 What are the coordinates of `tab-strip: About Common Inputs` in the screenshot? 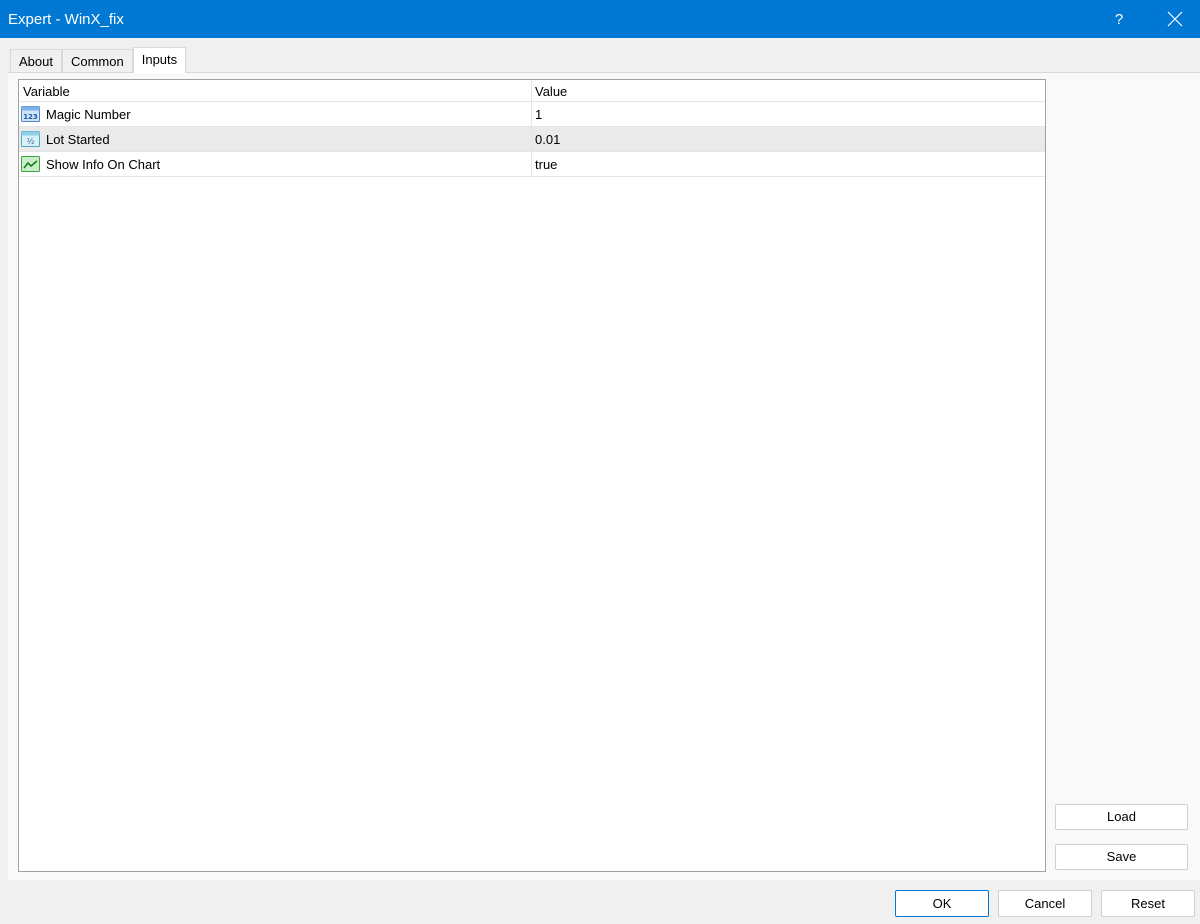 It's located at (98, 60).